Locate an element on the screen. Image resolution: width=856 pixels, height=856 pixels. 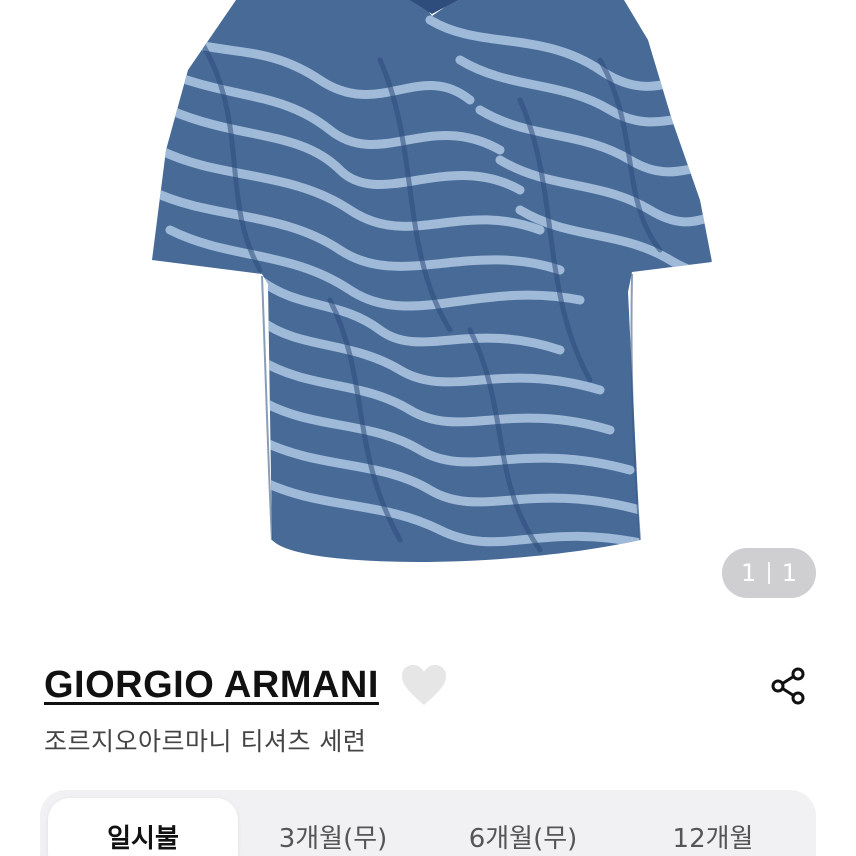
image-counter-current: 1 is located at coordinates (748, 573).